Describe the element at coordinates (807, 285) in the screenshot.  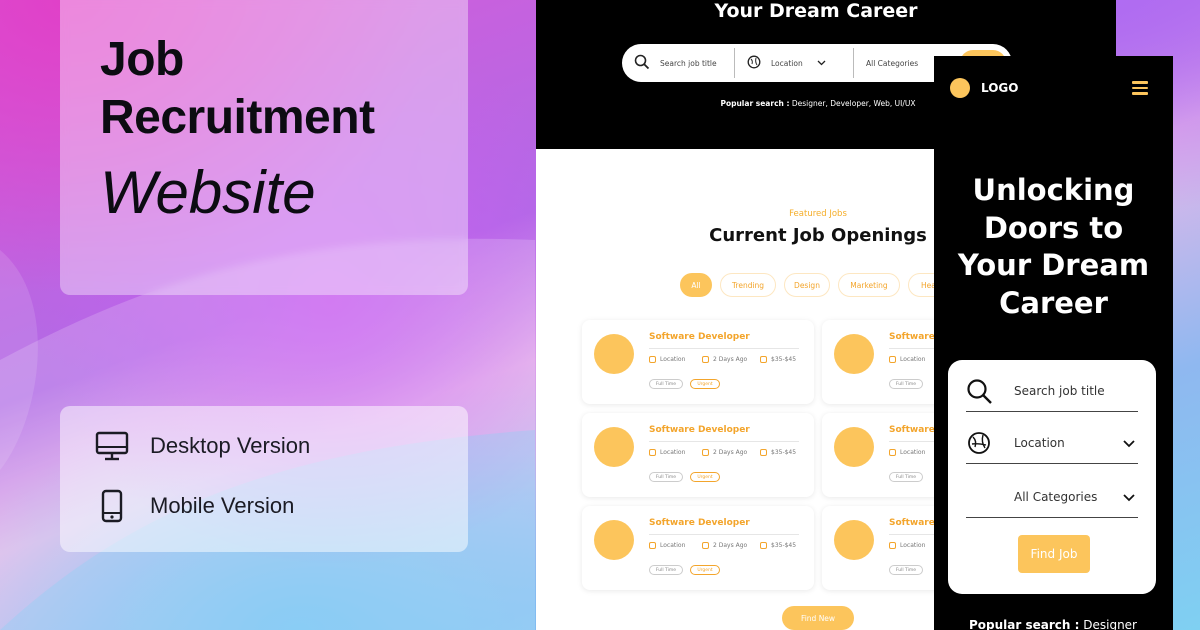
I see `filter-chip-design: Design` at that location.